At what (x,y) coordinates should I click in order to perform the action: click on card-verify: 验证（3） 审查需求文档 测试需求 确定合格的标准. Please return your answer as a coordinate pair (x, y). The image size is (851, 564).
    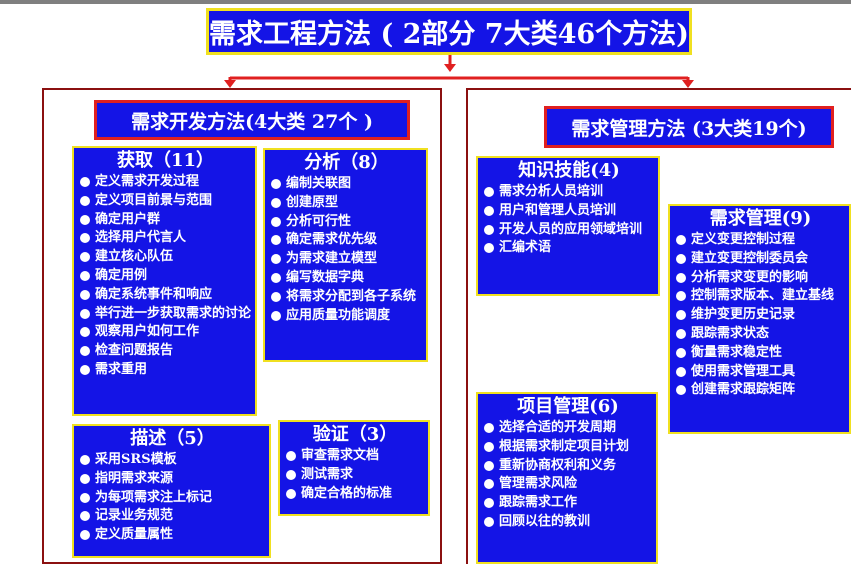
    Looking at the image, I should click on (354, 468).